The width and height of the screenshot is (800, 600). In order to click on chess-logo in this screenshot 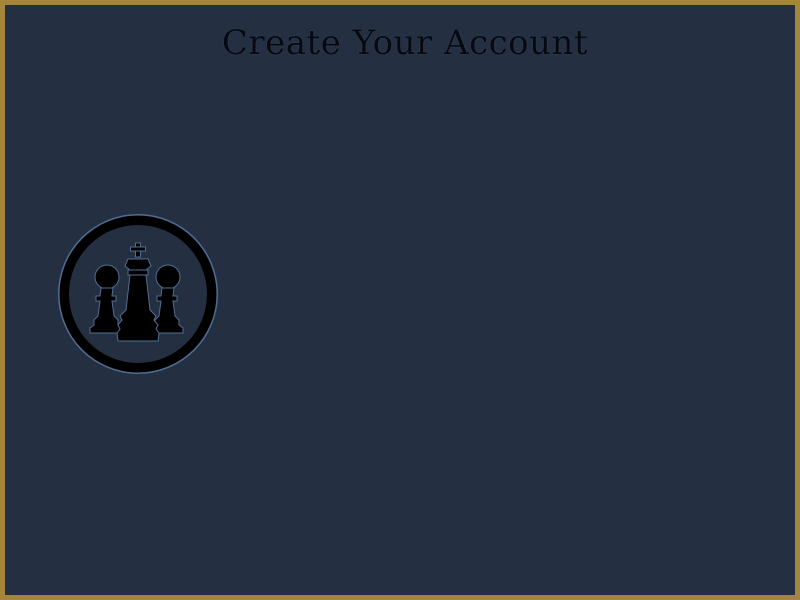, I will do `click(138, 294)`.